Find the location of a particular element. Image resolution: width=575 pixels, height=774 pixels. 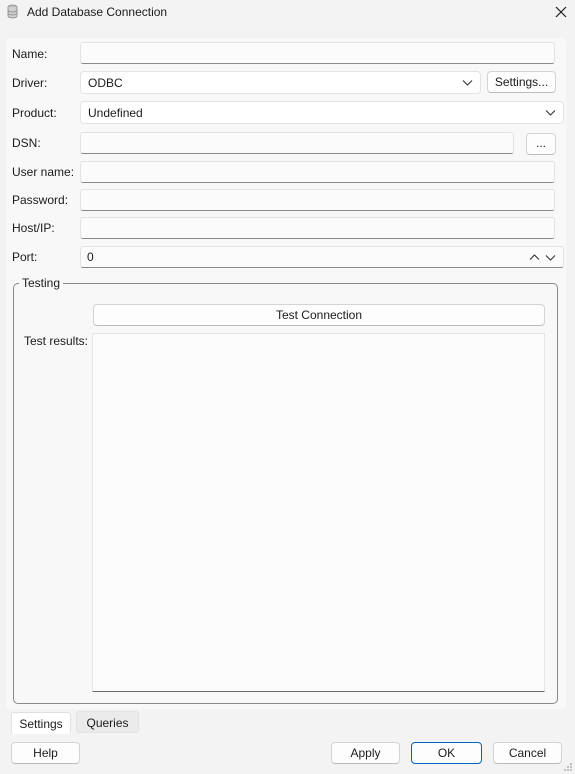

password-field is located at coordinates (317, 200).